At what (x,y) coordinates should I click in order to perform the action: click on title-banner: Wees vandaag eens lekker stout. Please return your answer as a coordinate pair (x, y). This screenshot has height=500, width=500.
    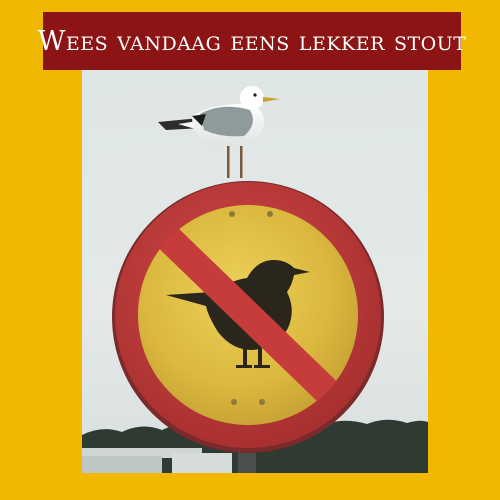
    Looking at the image, I should click on (252, 41).